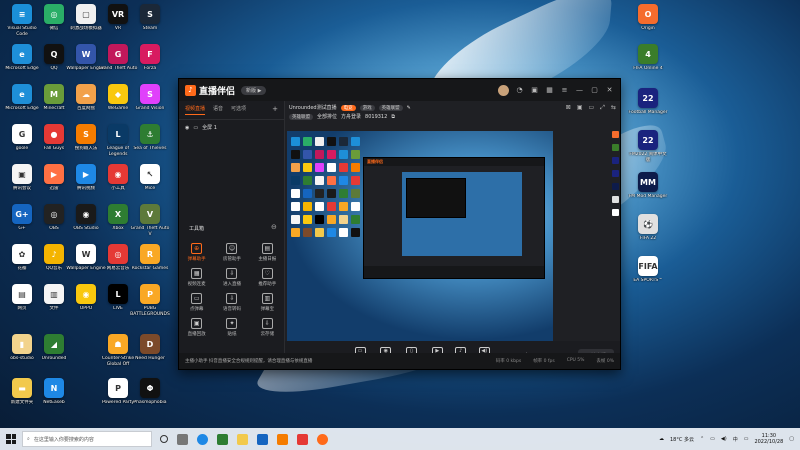  Describe the element at coordinates (648, 228) in the screenshot. I see `desktop-icon-right: ⚽ FIFA 22` at that location.